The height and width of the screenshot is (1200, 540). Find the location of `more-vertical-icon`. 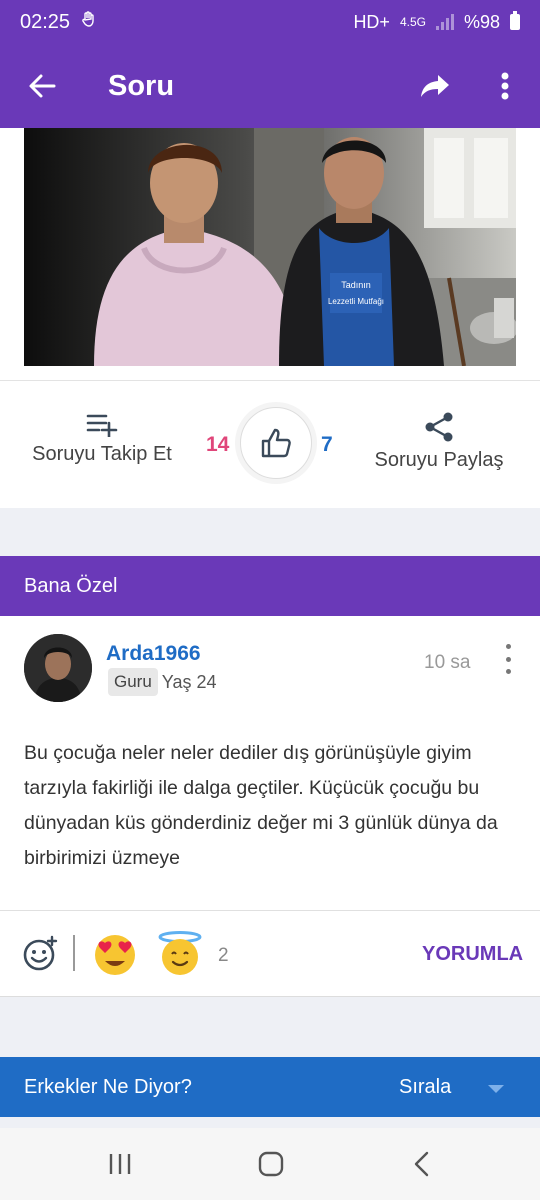

more-vertical-icon is located at coordinates (505, 86).